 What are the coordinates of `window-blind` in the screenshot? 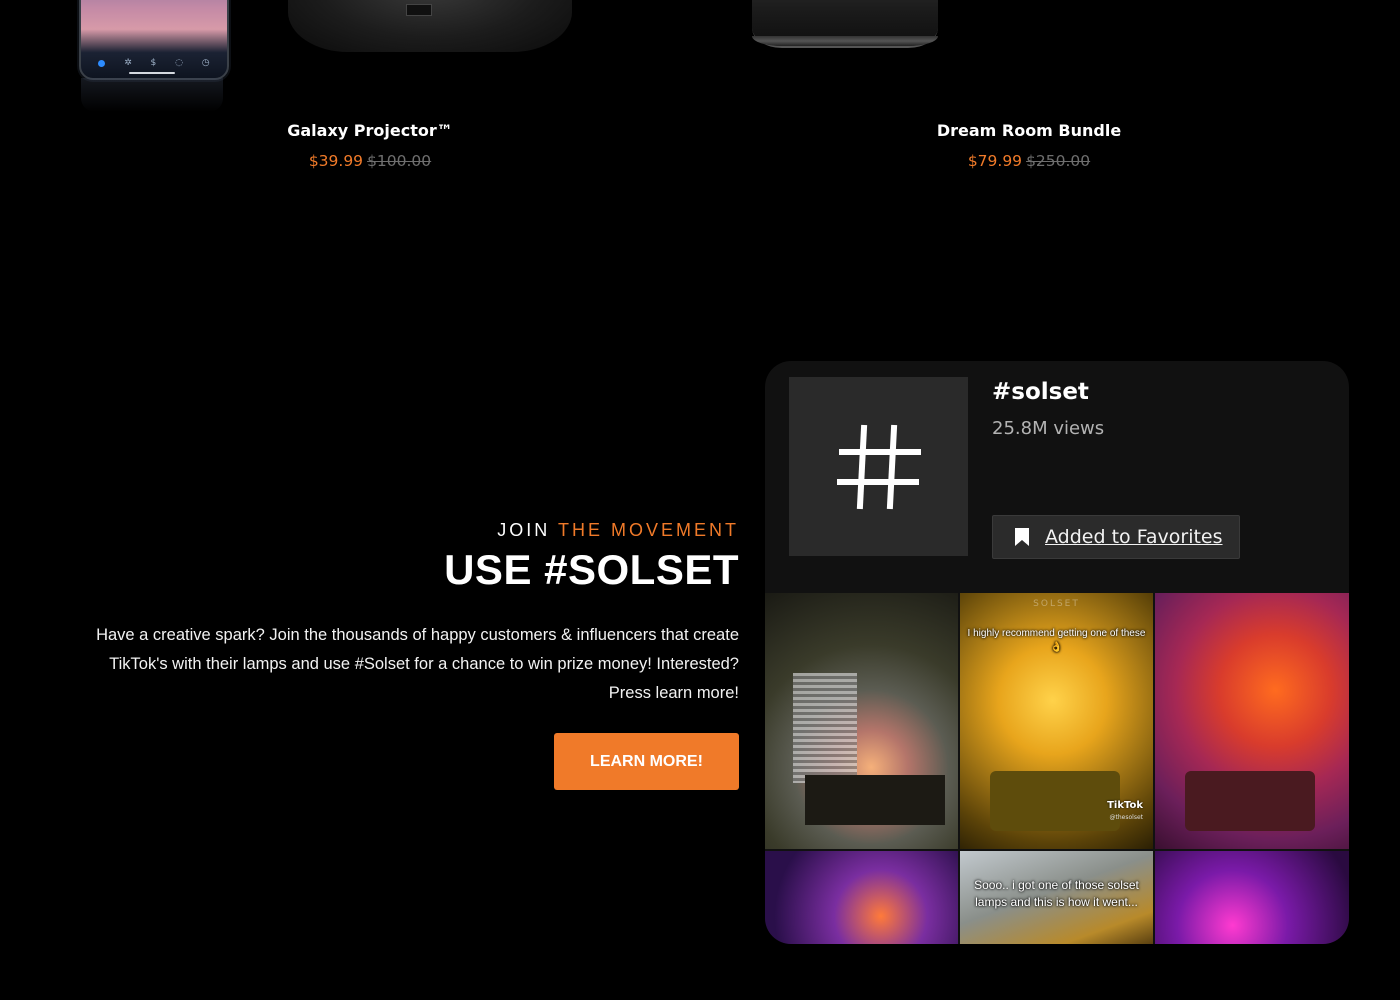 It's located at (825, 728).